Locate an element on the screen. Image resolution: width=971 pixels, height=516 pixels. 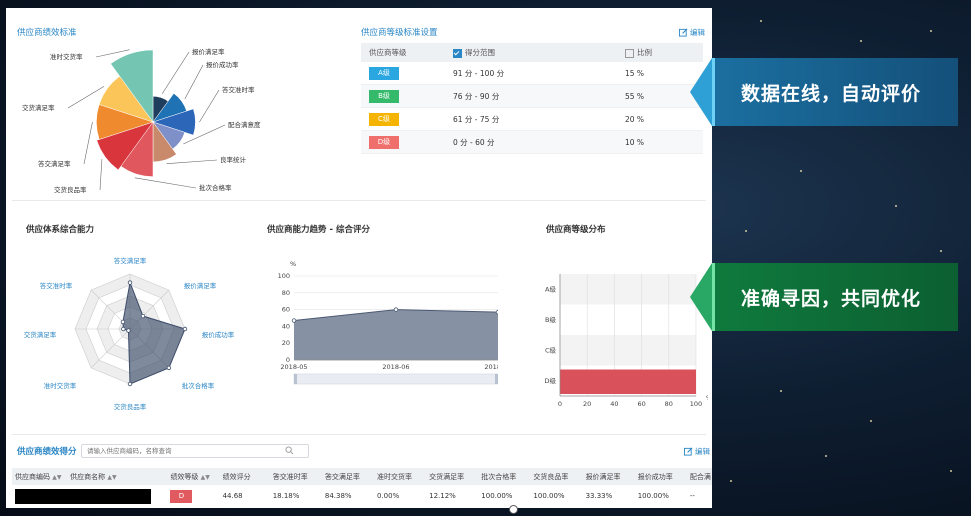
grade-badge: A级 is located at coordinates (384, 73).